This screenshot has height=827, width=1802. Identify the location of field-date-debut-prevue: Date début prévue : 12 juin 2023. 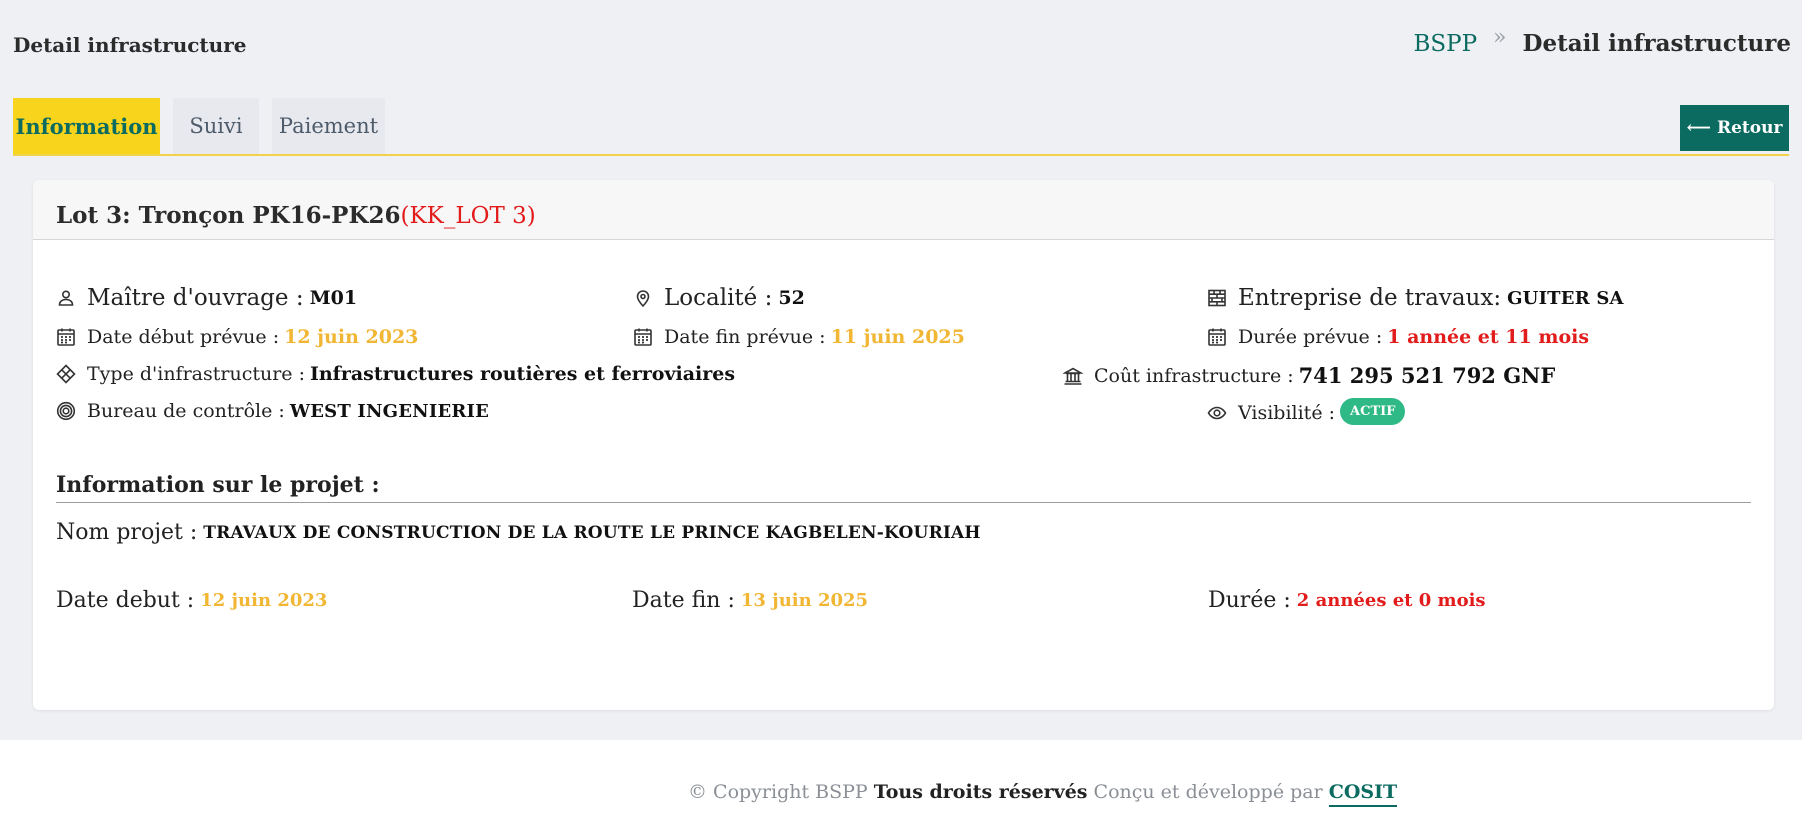
(236, 337).